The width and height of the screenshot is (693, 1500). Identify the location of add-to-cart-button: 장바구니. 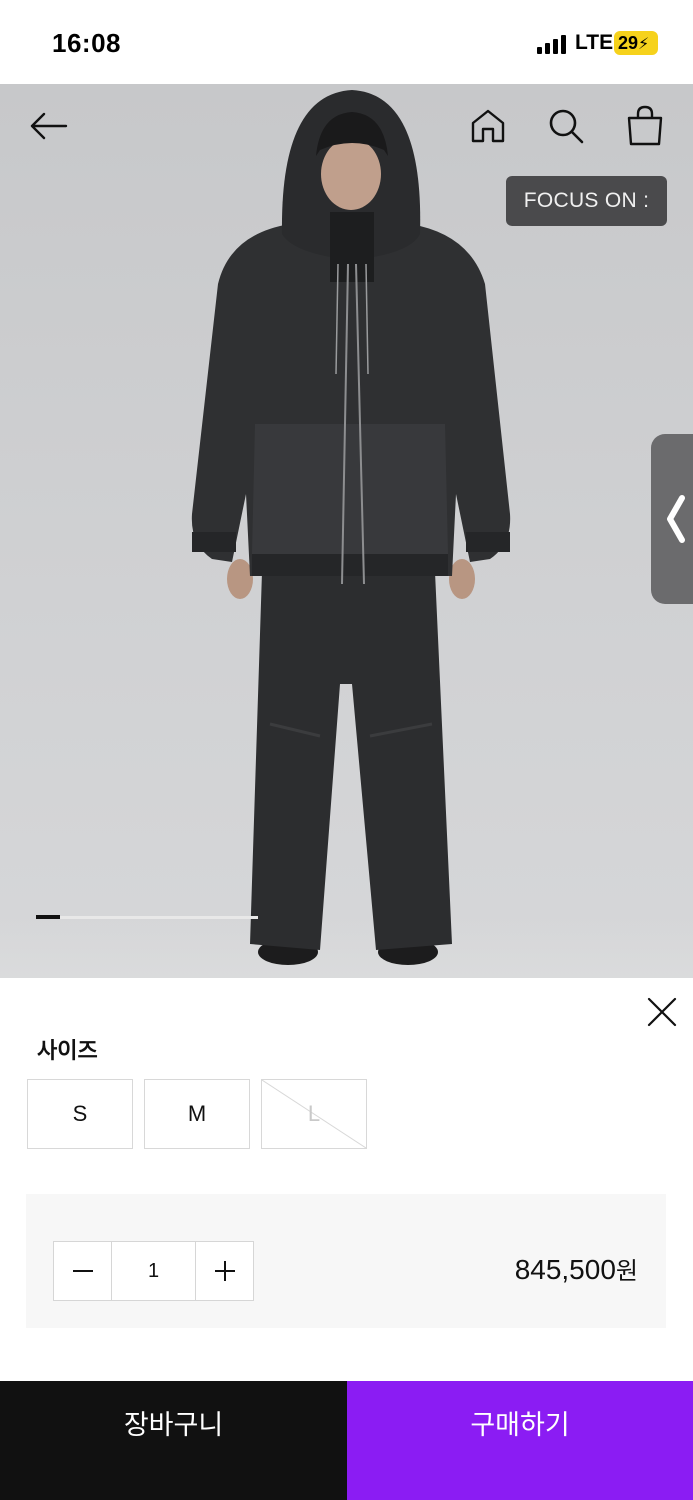
(173, 1440).